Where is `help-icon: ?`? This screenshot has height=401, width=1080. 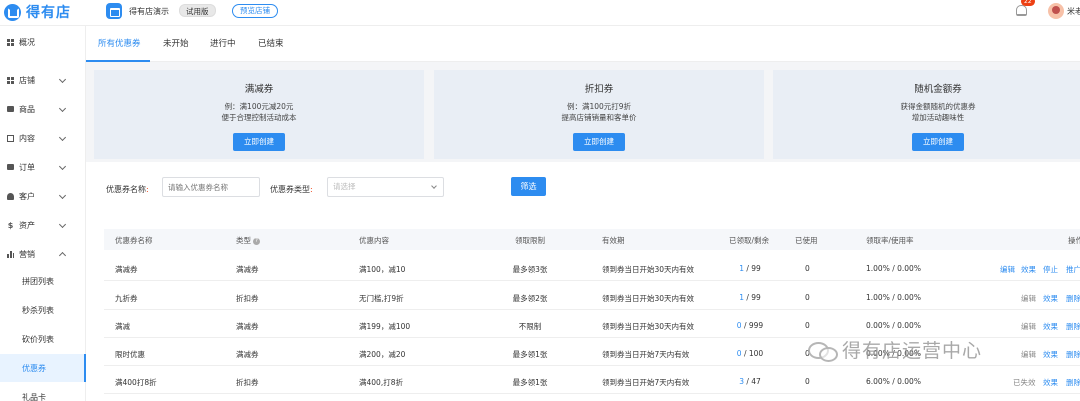 help-icon: ? is located at coordinates (256, 241).